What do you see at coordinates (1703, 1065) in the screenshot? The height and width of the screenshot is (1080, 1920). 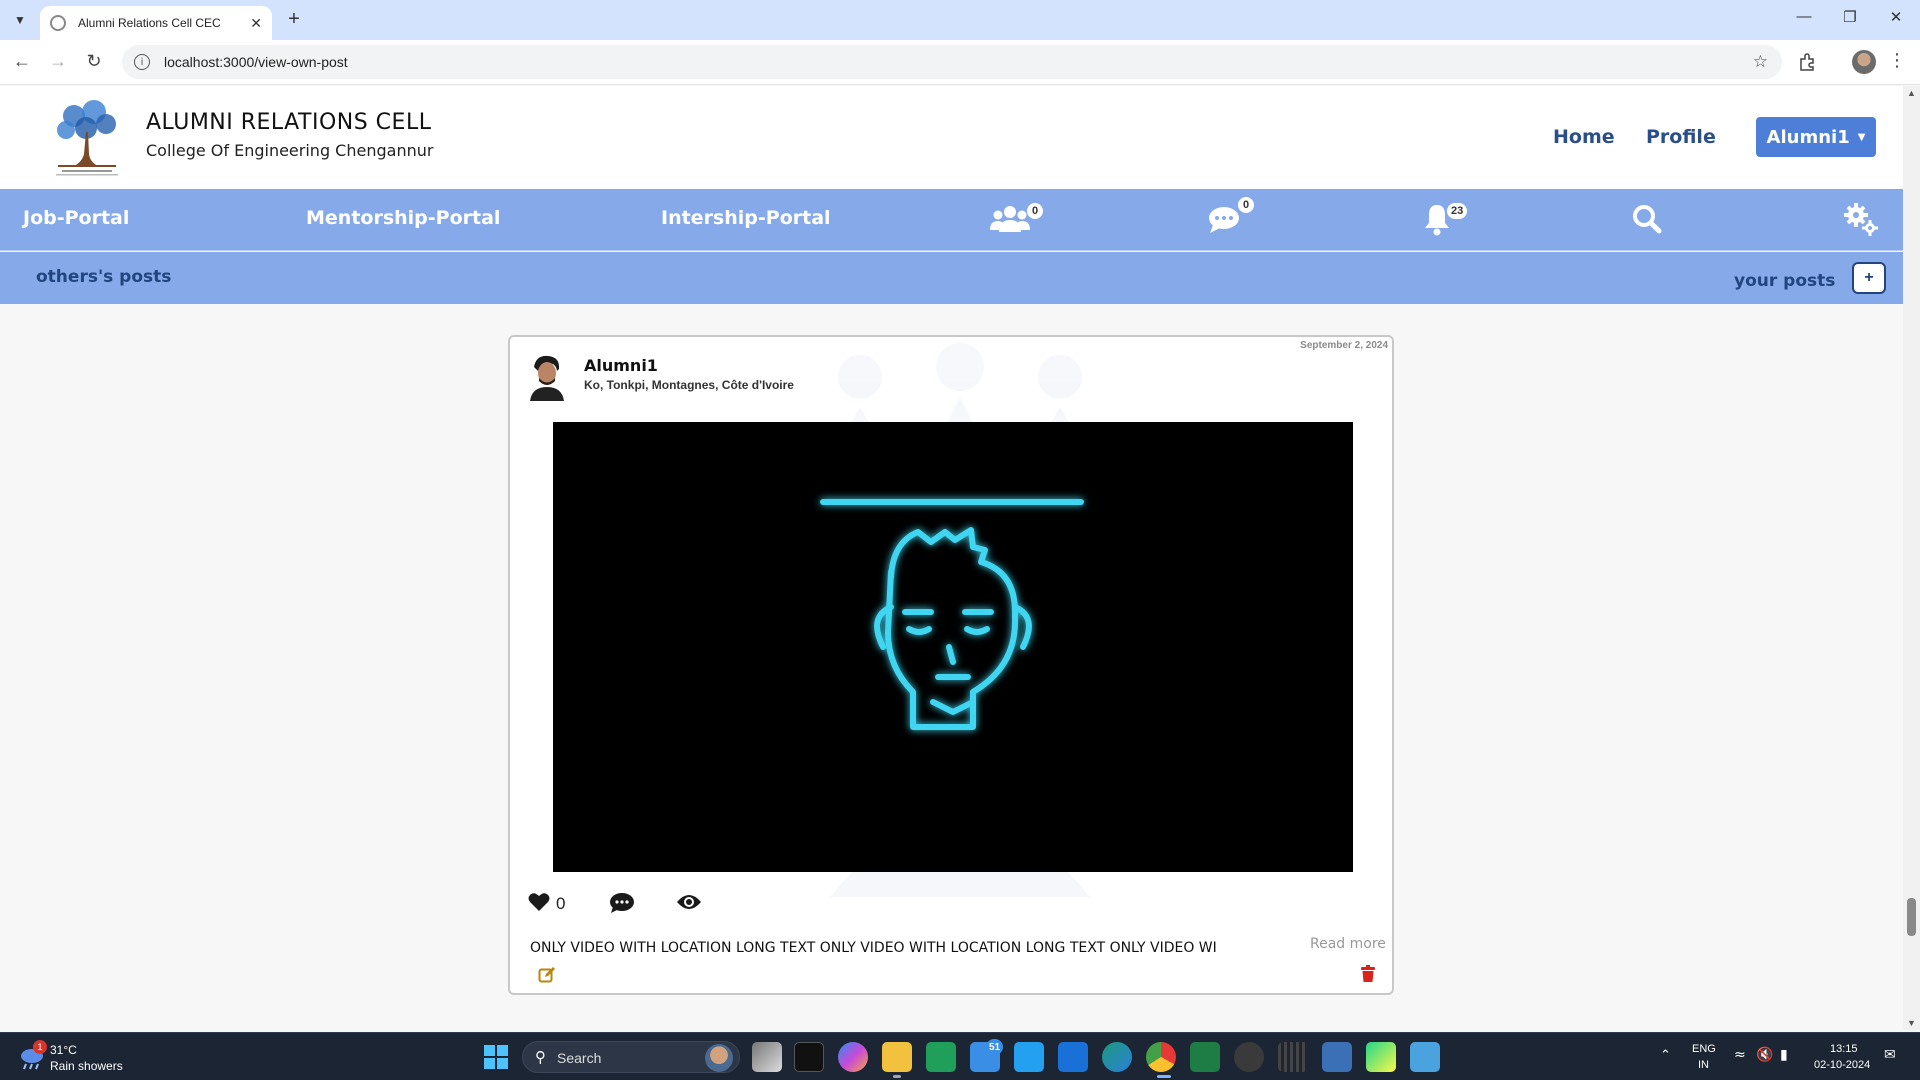 I see `region-indicator: IN` at bounding box center [1703, 1065].